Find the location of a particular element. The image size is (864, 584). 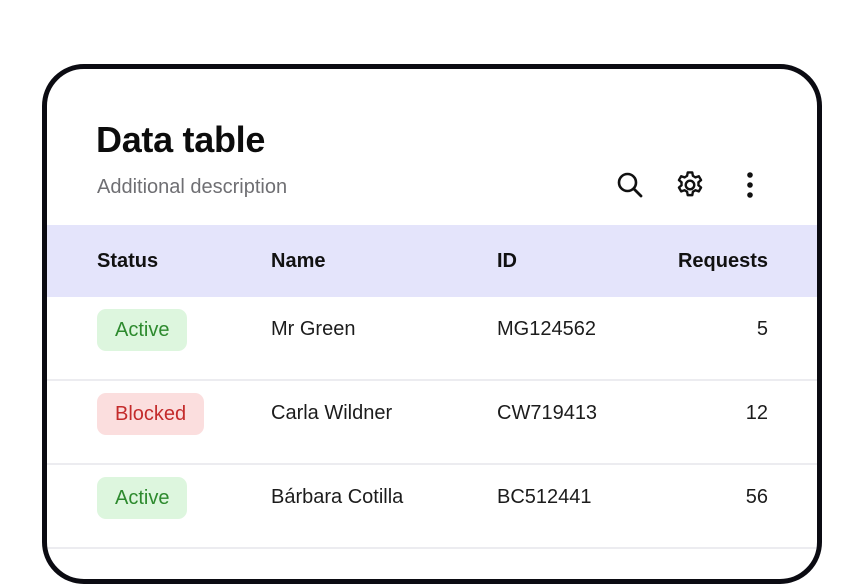

table-description: Additional description is located at coordinates (192, 187).